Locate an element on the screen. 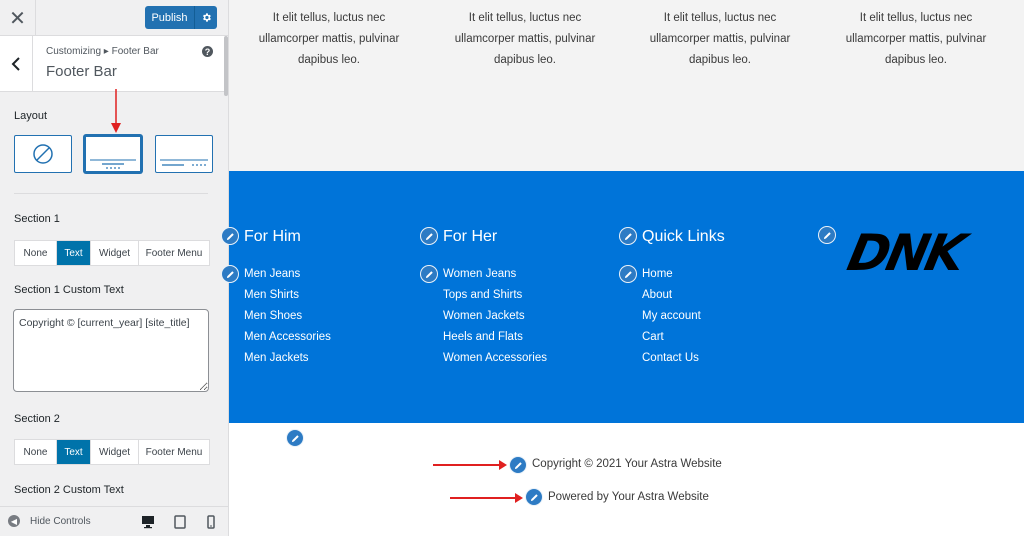 This screenshot has width=1024, height=536. layout-1-icon is located at coordinates (113, 164).